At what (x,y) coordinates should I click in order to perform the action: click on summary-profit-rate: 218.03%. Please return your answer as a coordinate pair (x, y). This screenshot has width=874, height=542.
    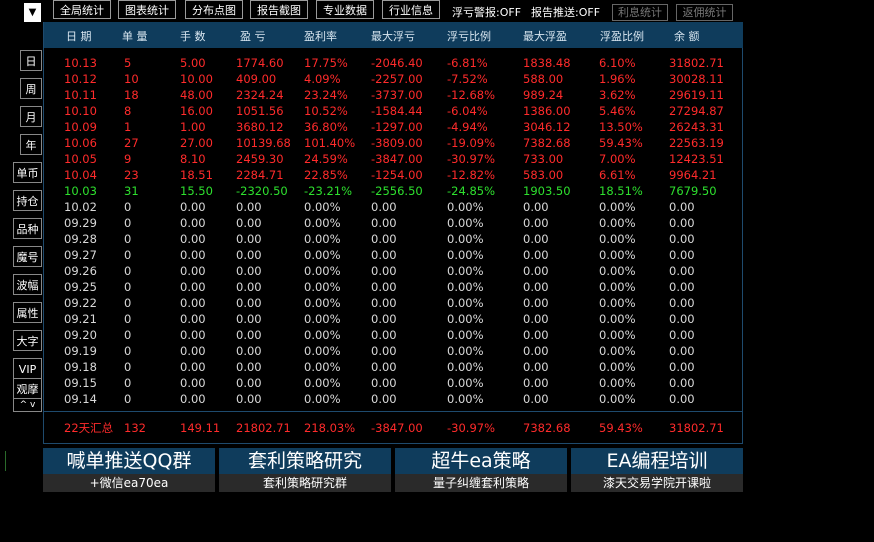
    Looking at the image, I should click on (330, 428).